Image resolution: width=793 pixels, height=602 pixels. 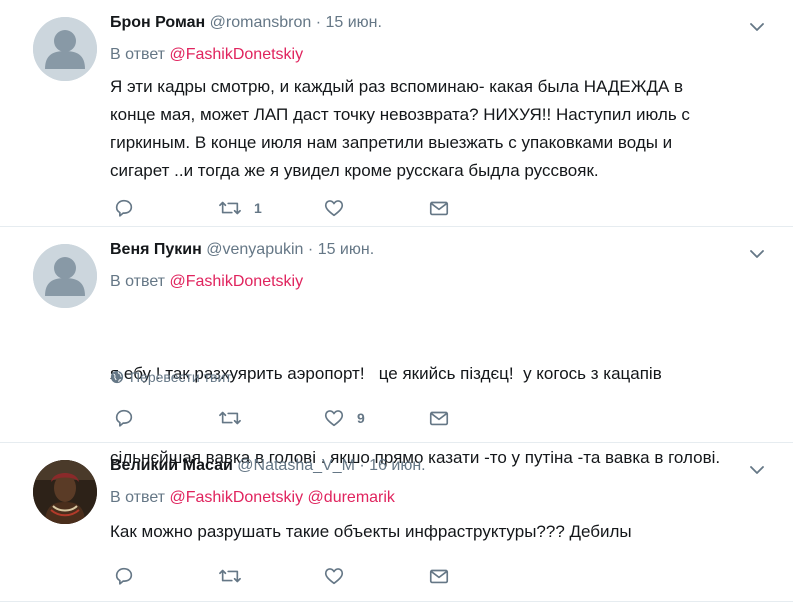 I want to click on tweet-actions, so click(x=290, y=576).